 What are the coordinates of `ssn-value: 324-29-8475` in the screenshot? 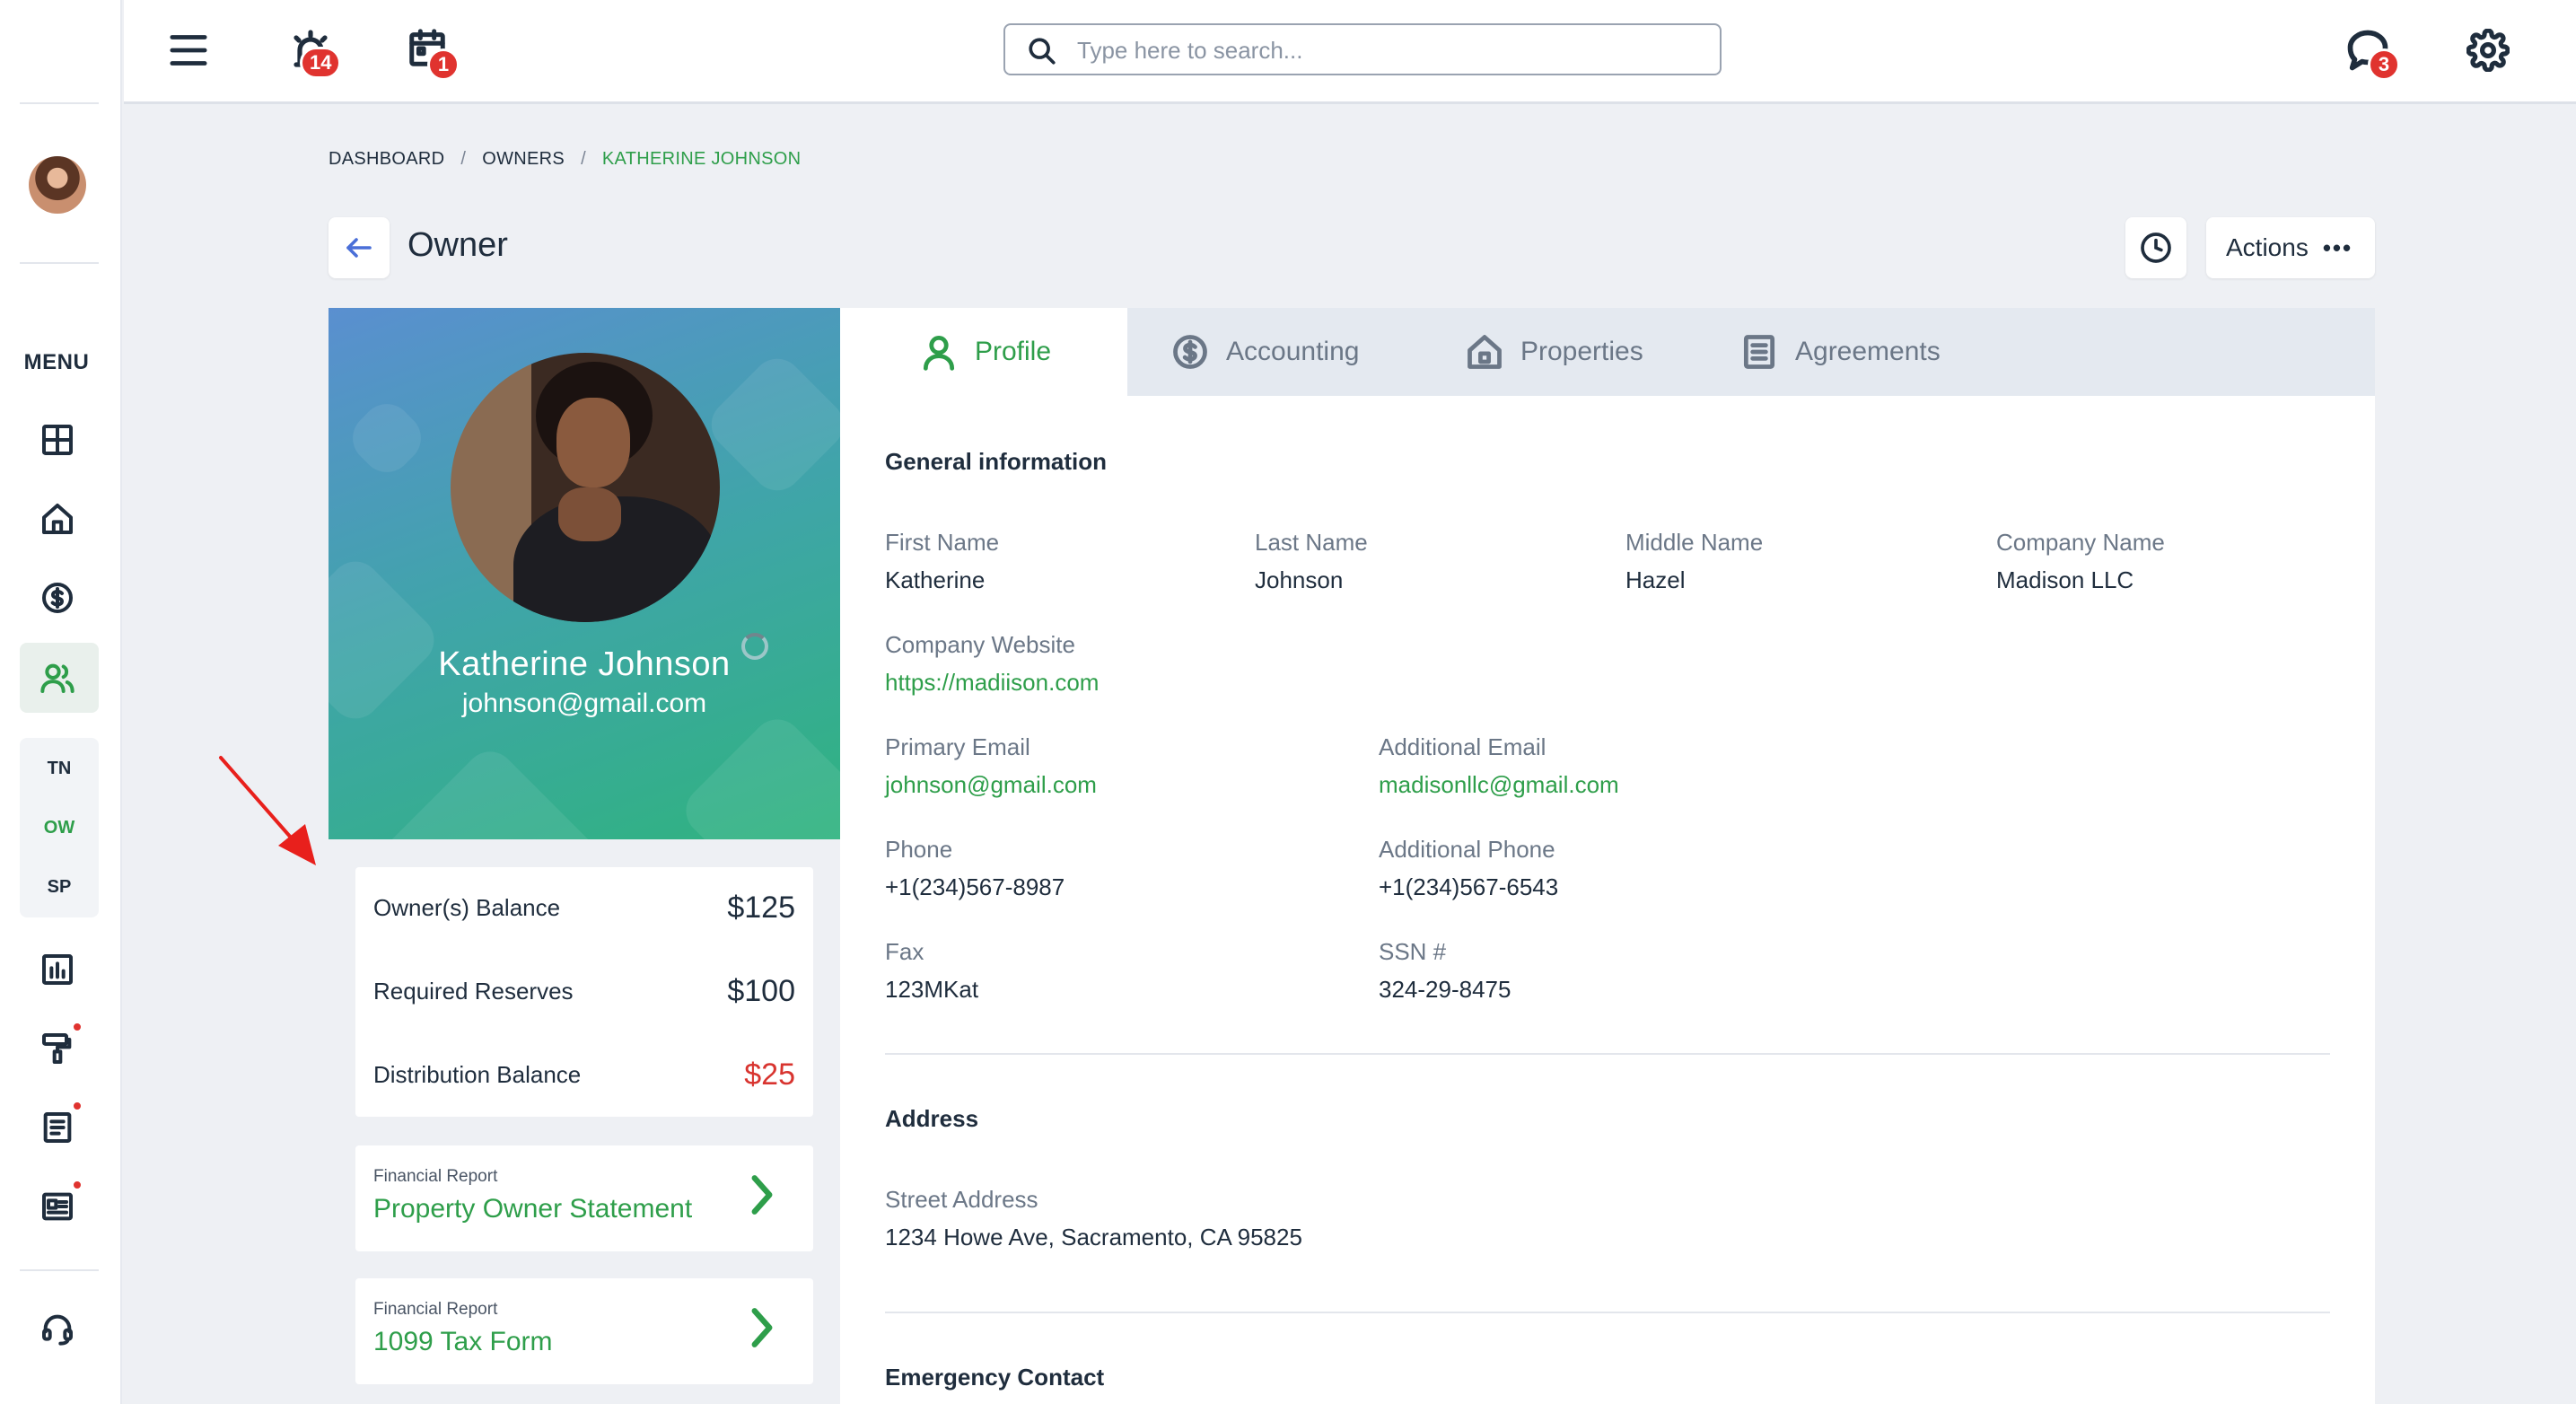 It's located at (1445, 989).